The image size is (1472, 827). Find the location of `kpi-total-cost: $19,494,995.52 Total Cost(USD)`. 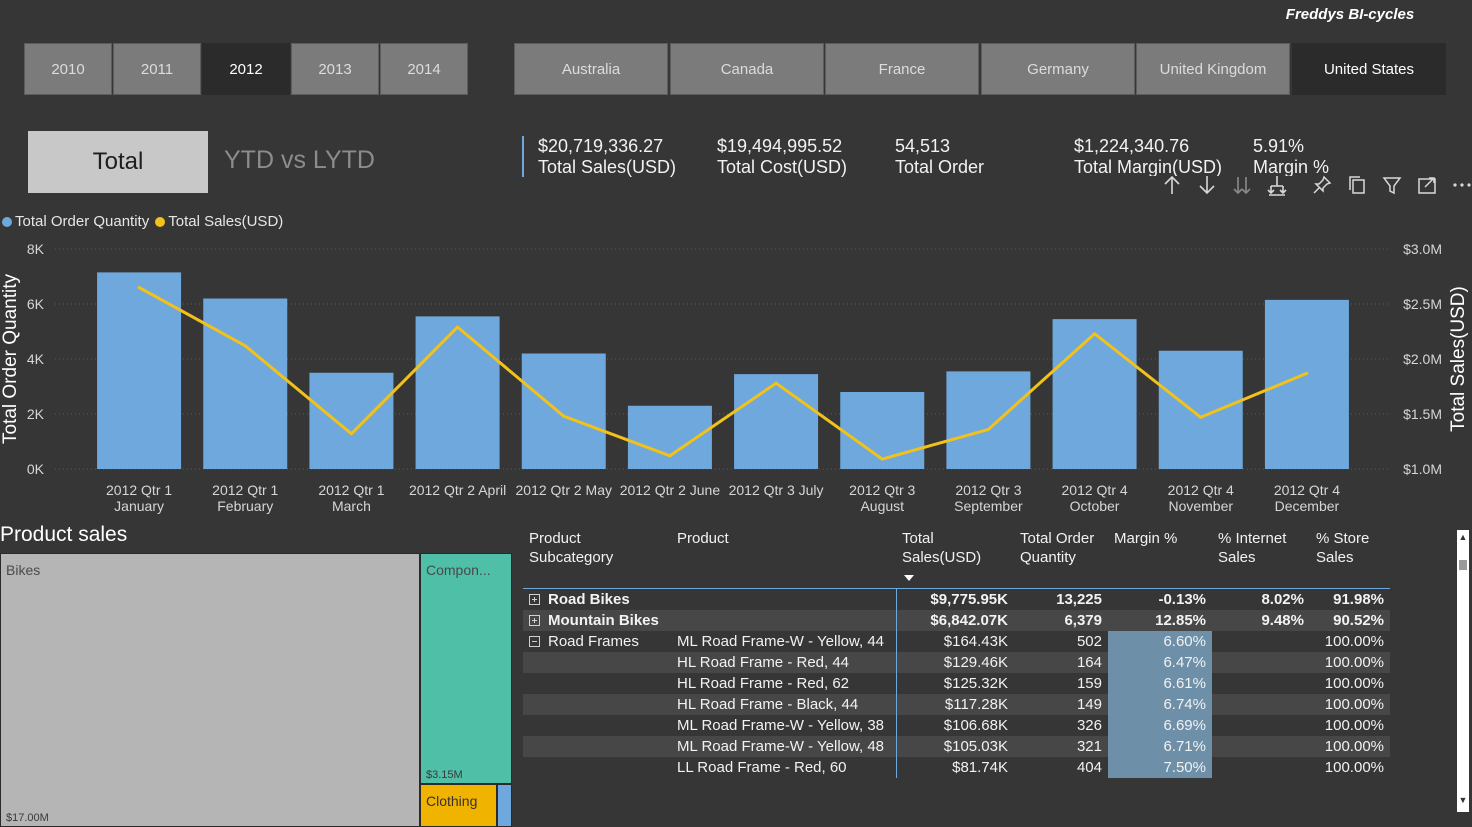

kpi-total-cost: $19,494,995.52 Total Cost(USD) is located at coordinates (782, 157).